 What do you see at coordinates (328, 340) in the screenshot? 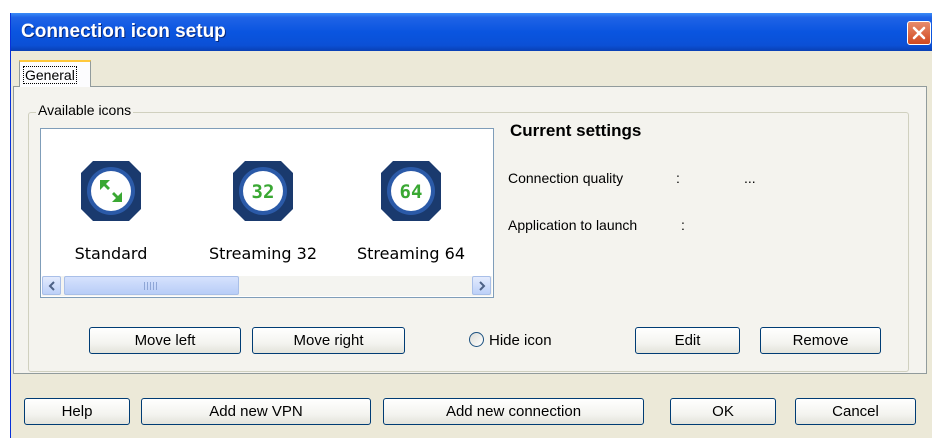
I see `move-right-button: Move right` at bounding box center [328, 340].